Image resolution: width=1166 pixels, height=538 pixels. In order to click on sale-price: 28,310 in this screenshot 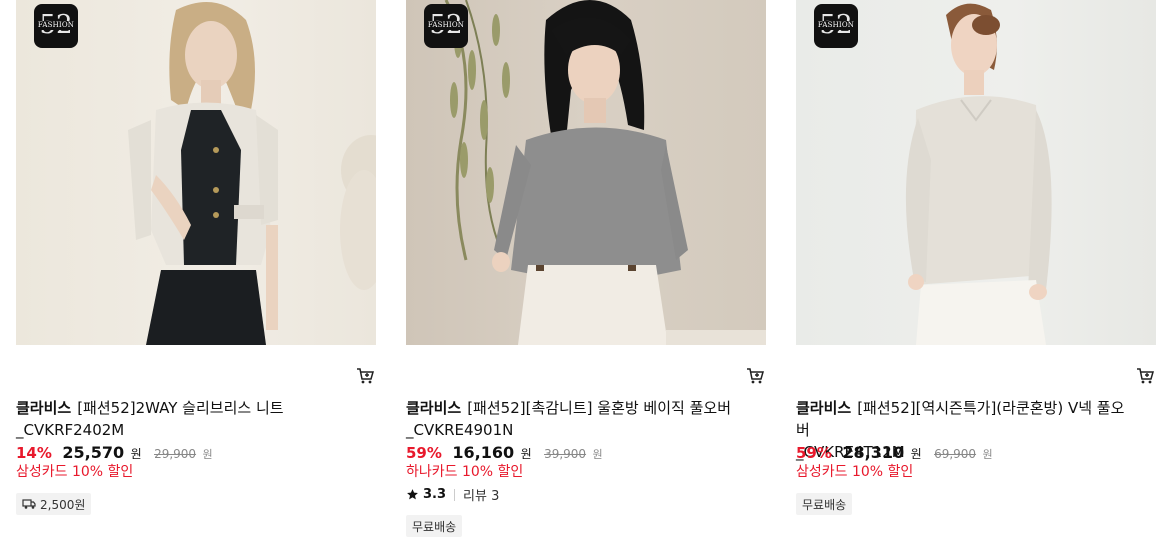, I will do `click(873, 452)`.